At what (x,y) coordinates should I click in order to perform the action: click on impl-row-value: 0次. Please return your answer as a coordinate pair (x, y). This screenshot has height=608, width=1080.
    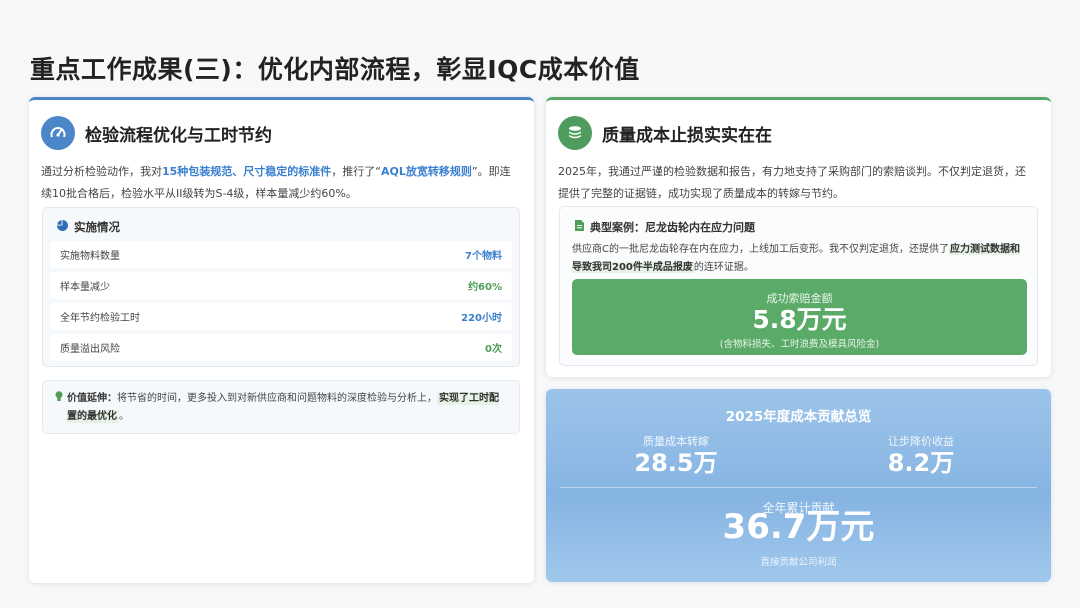
    Looking at the image, I should click on (493, 349).